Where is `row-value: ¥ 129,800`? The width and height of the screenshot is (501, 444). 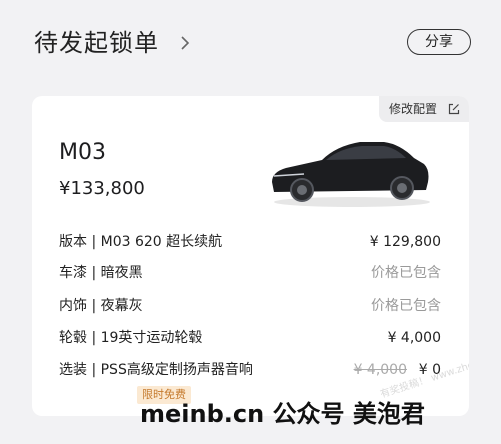 row-value: ¥ 129,800 is located at coordinates (405, 242).